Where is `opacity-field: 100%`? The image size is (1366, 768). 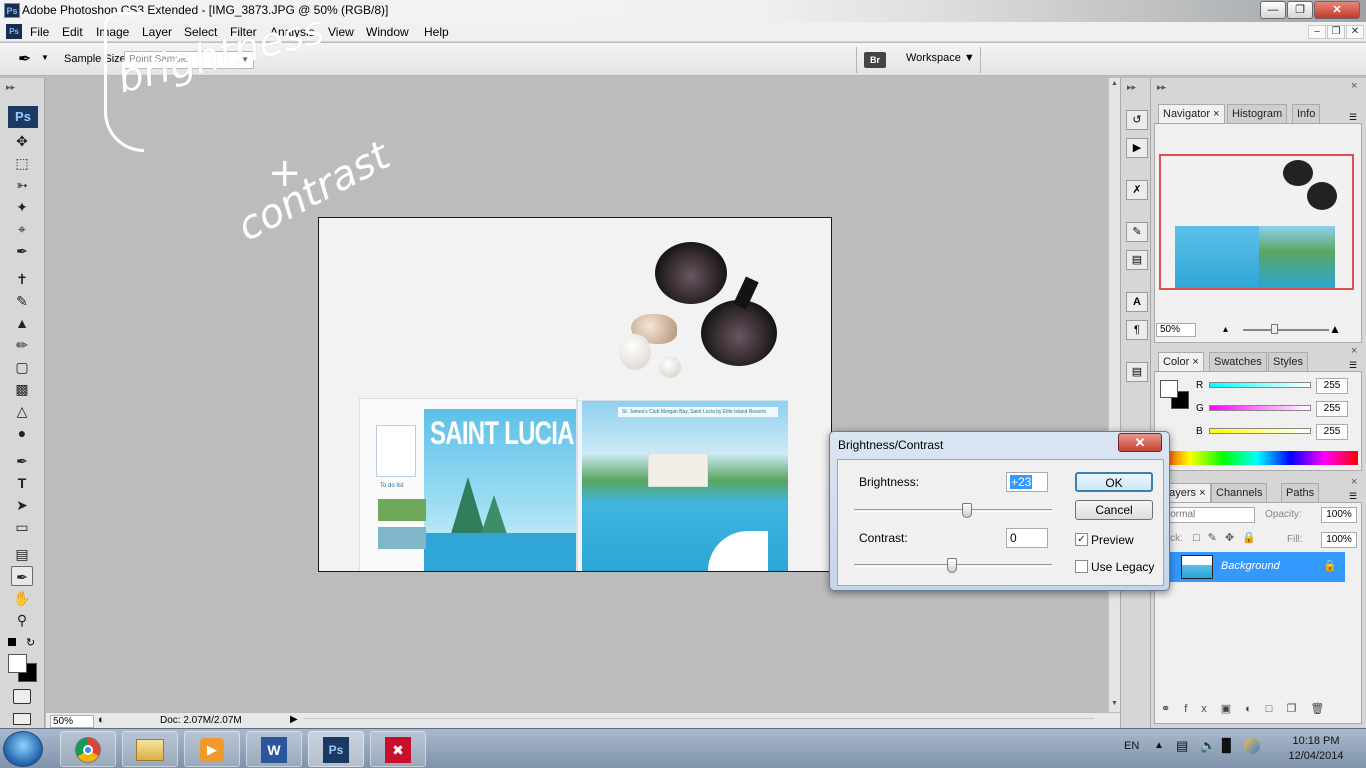
opacity-field: 100% is located at coordinates (1339, 515).